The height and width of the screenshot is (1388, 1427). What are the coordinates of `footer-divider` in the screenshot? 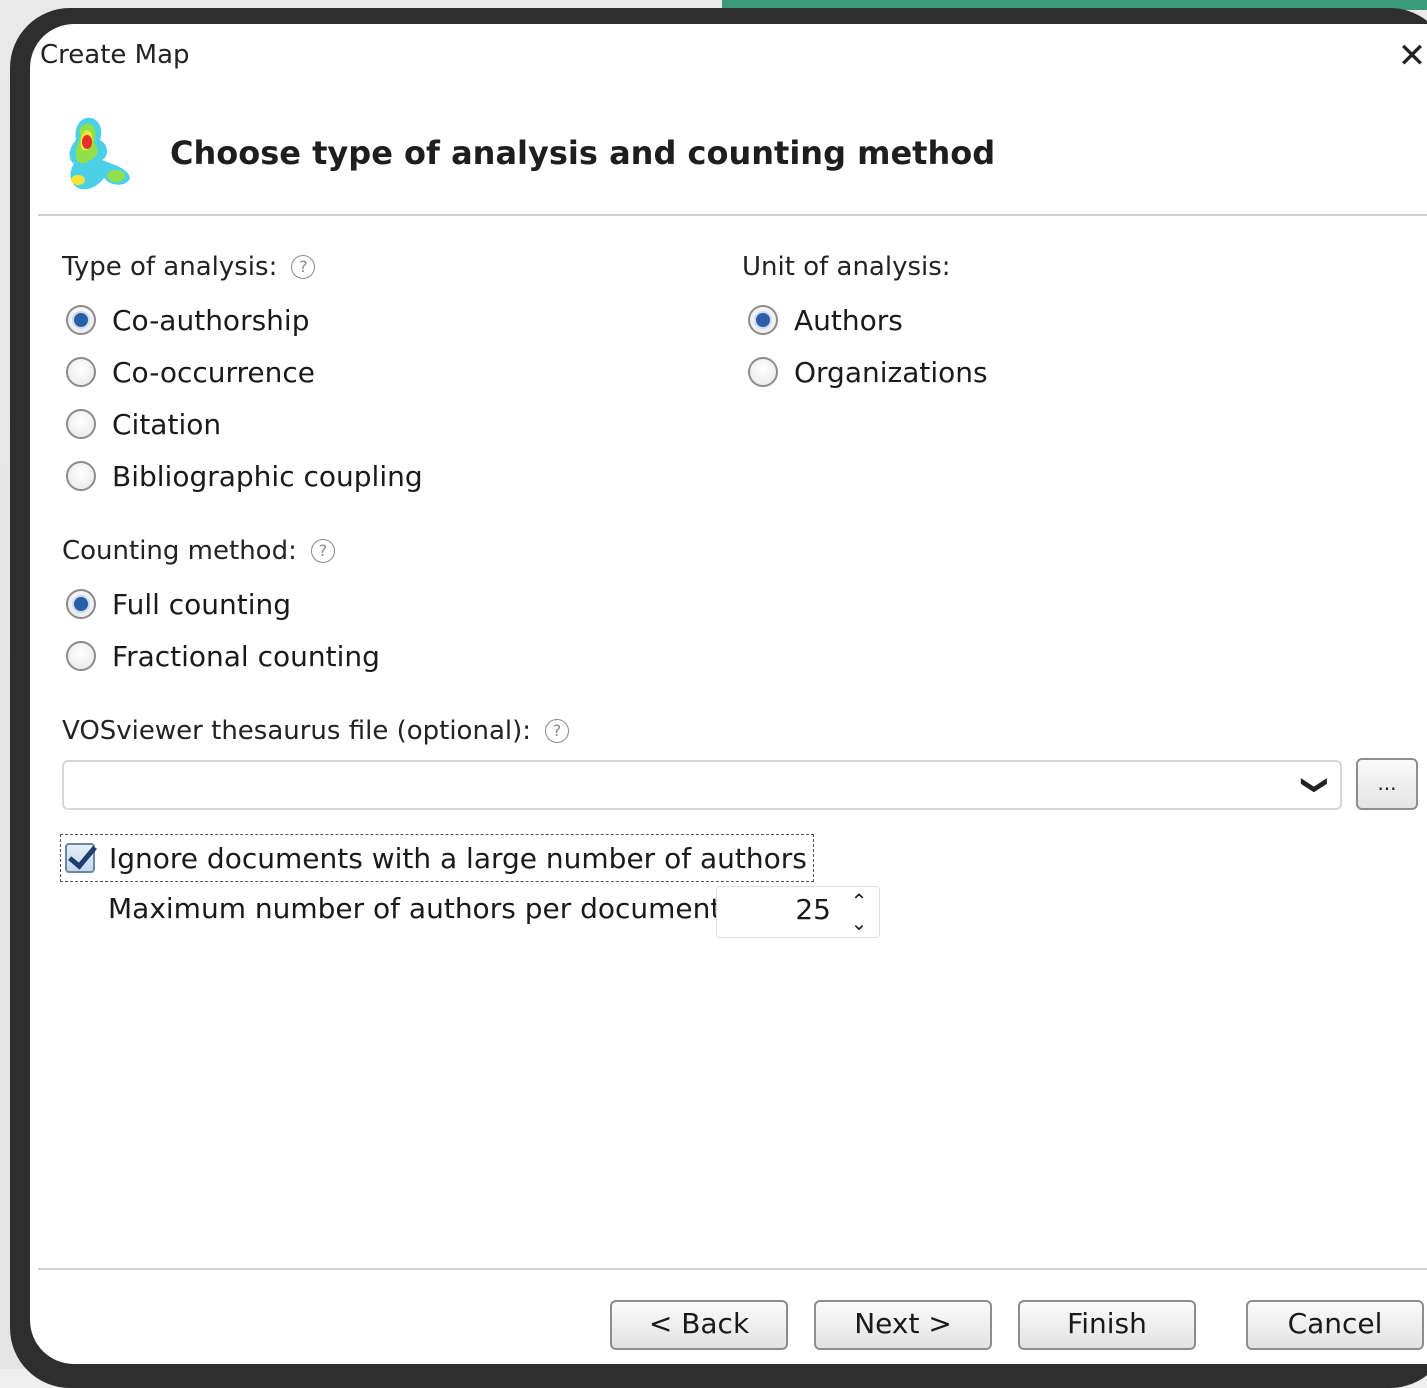 It's located at (732, 1269).